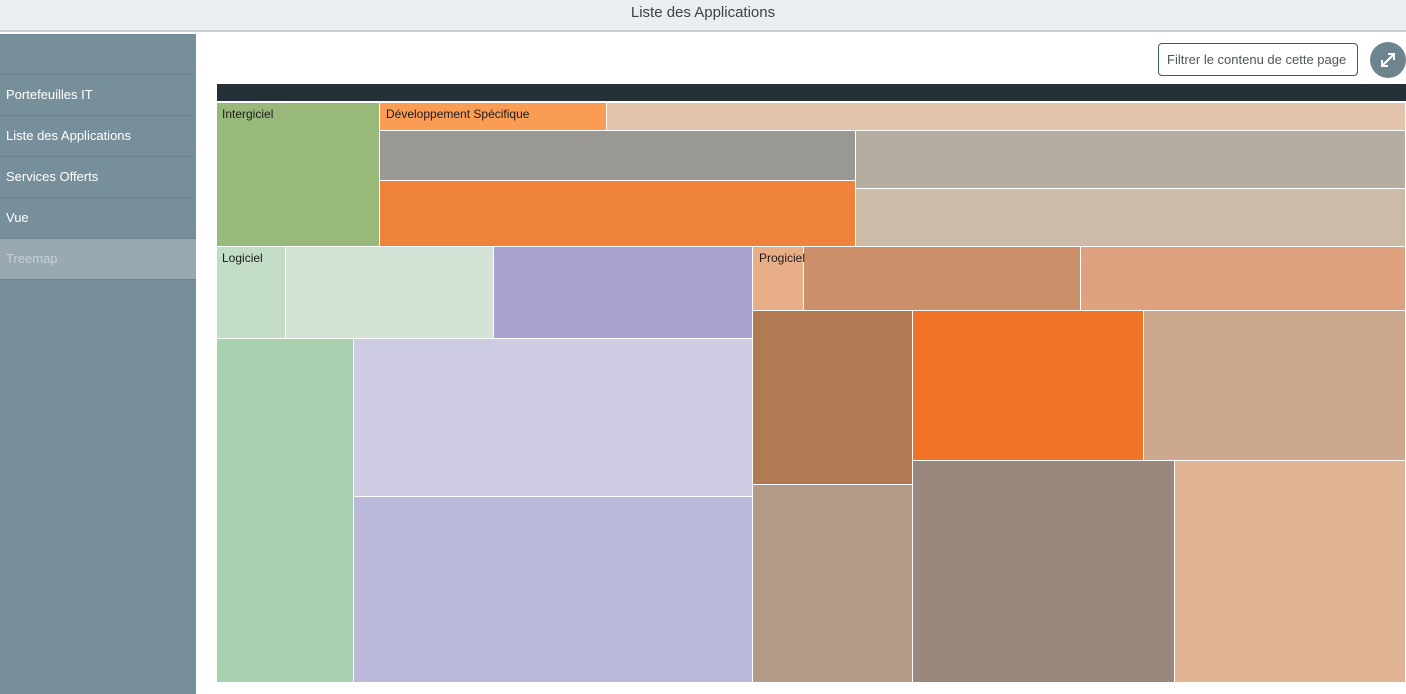  What do you see at coordinates (811, 92) in the screenshot?
I see `treemap-header-bar` at bounding box center [811, 92].